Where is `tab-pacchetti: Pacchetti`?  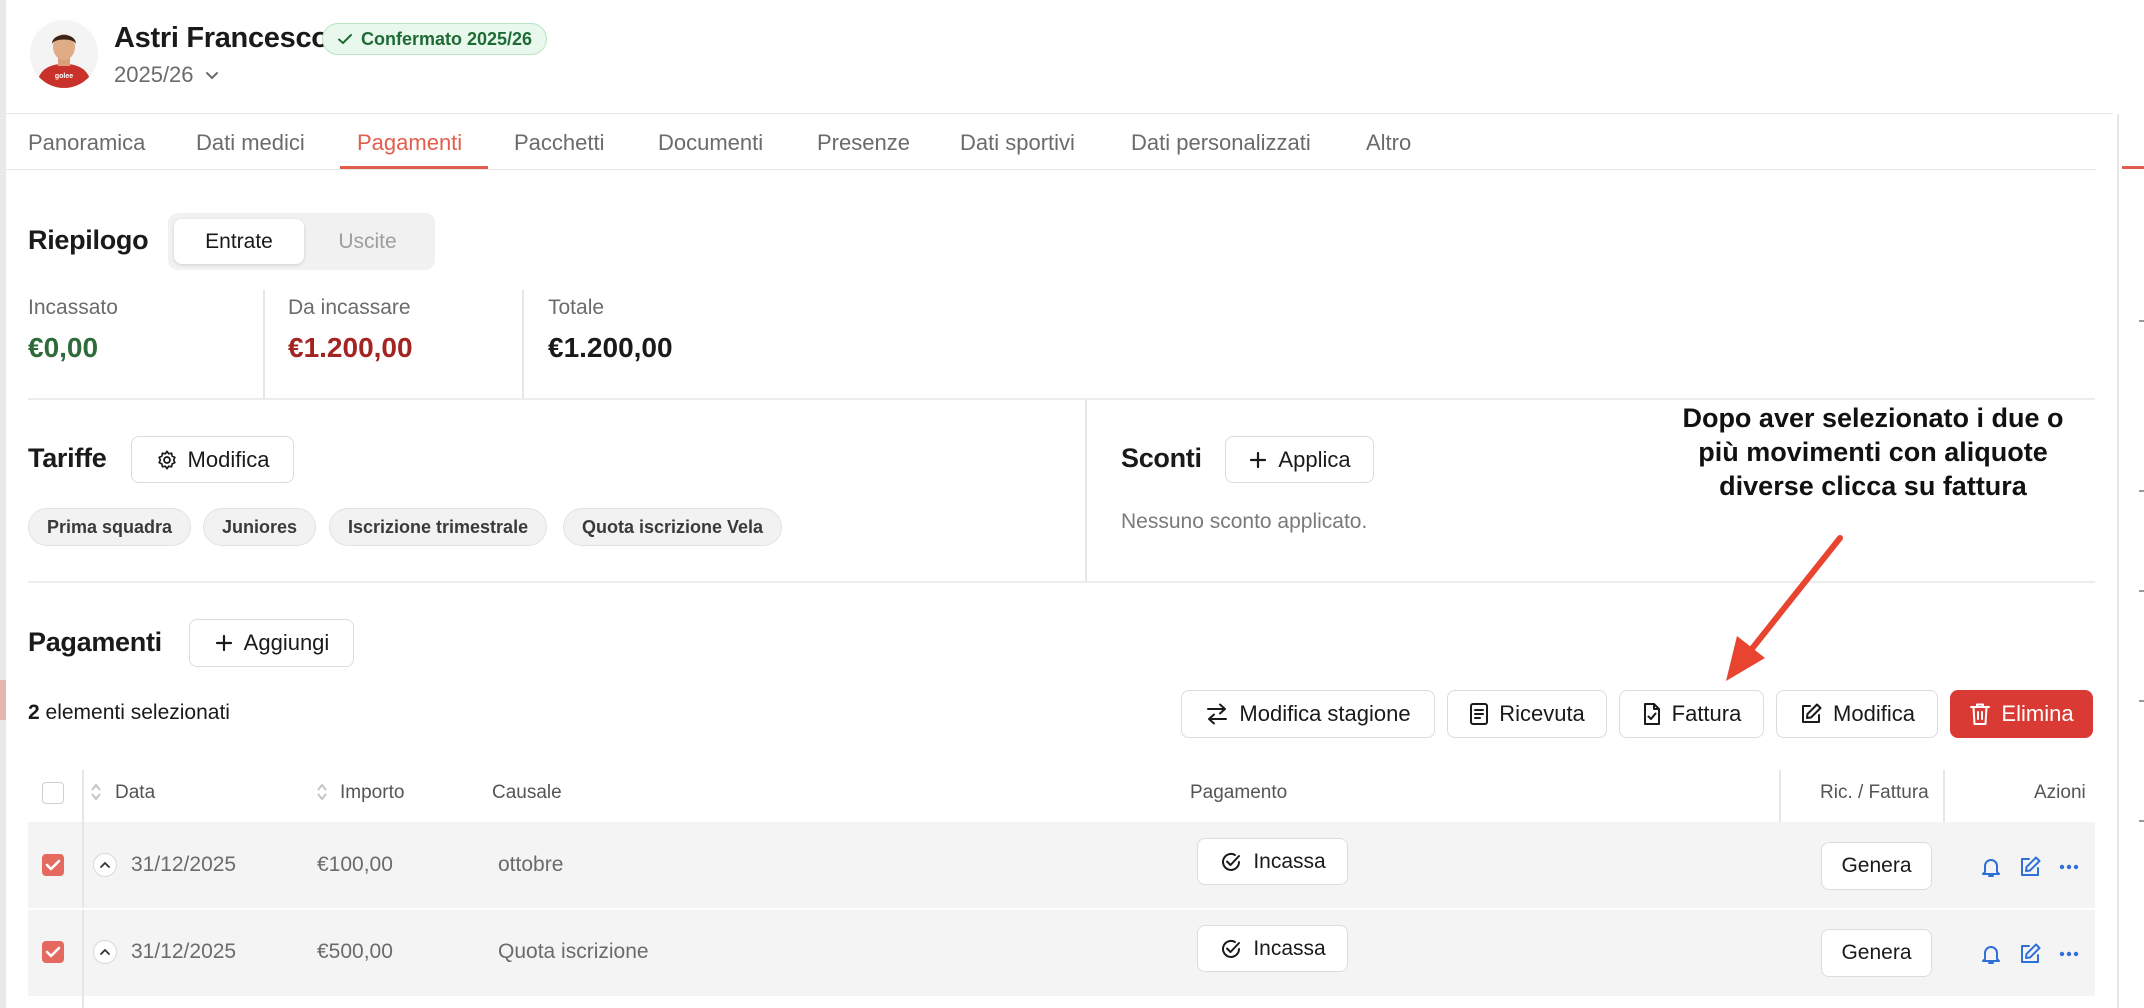 tab-pacchetti: Pacchetti is located at coordinates (559, 143).